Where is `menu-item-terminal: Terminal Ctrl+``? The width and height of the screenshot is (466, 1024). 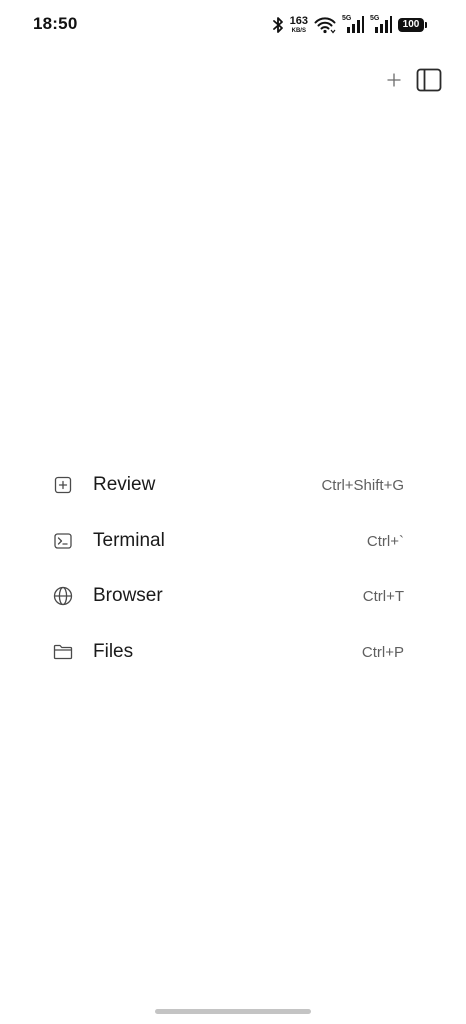
menu-item-terminal: Terminal Ctrl+` is located at coordinates (228, 541).